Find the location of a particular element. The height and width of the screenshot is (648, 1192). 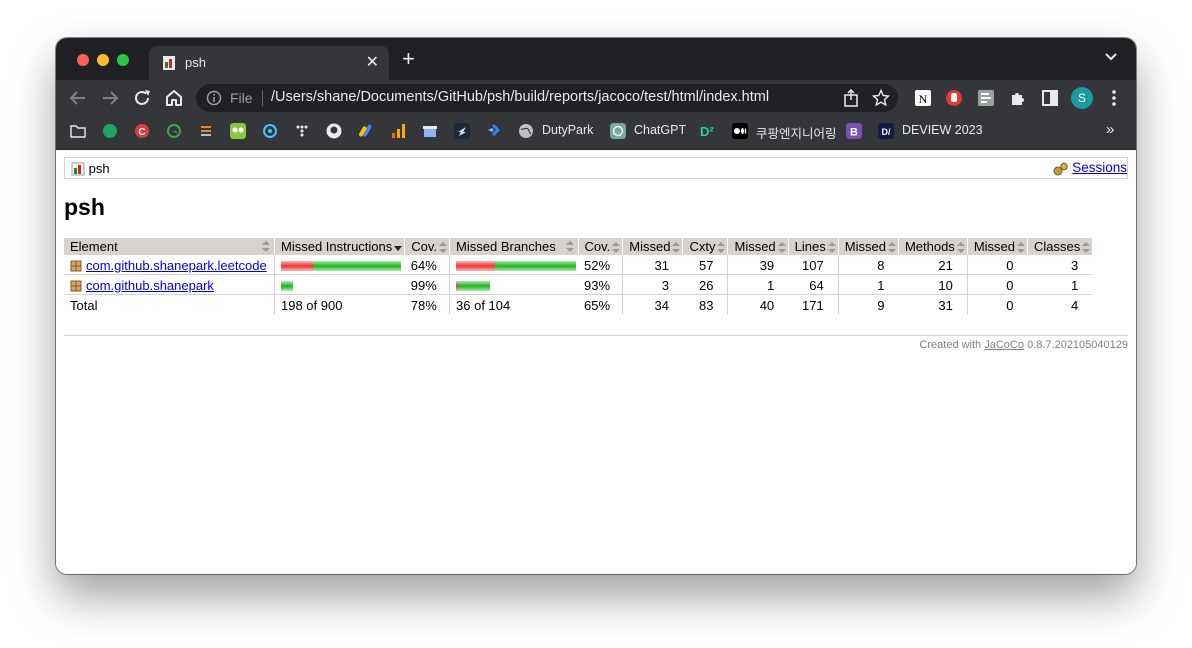

header-instruction-coverage: Cov. is located at coordinates (427, 246).